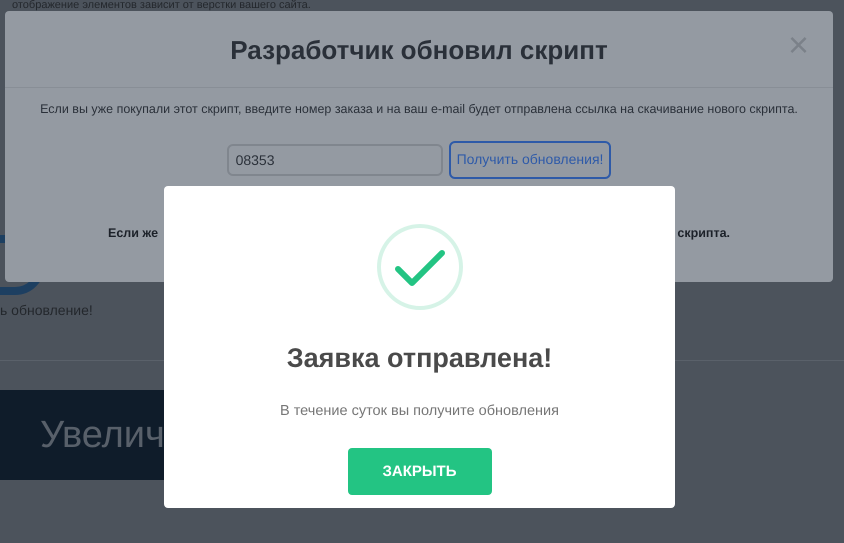  What do you see at coordinates (419, 50) in the screenshot?
I see `dialog-title: Разработчик обновил скрипт` at bounding box center [419, 50].